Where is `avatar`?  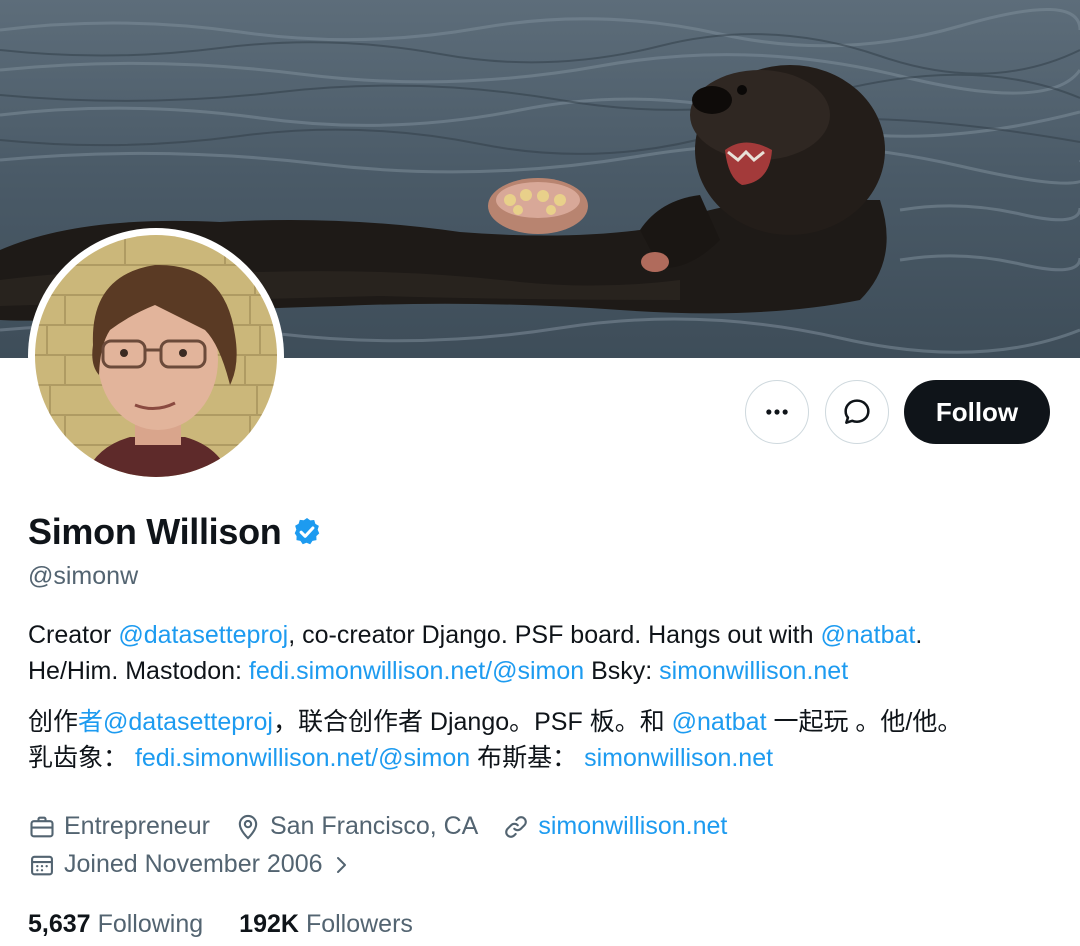
avatar is located at coordinates (156, 356).